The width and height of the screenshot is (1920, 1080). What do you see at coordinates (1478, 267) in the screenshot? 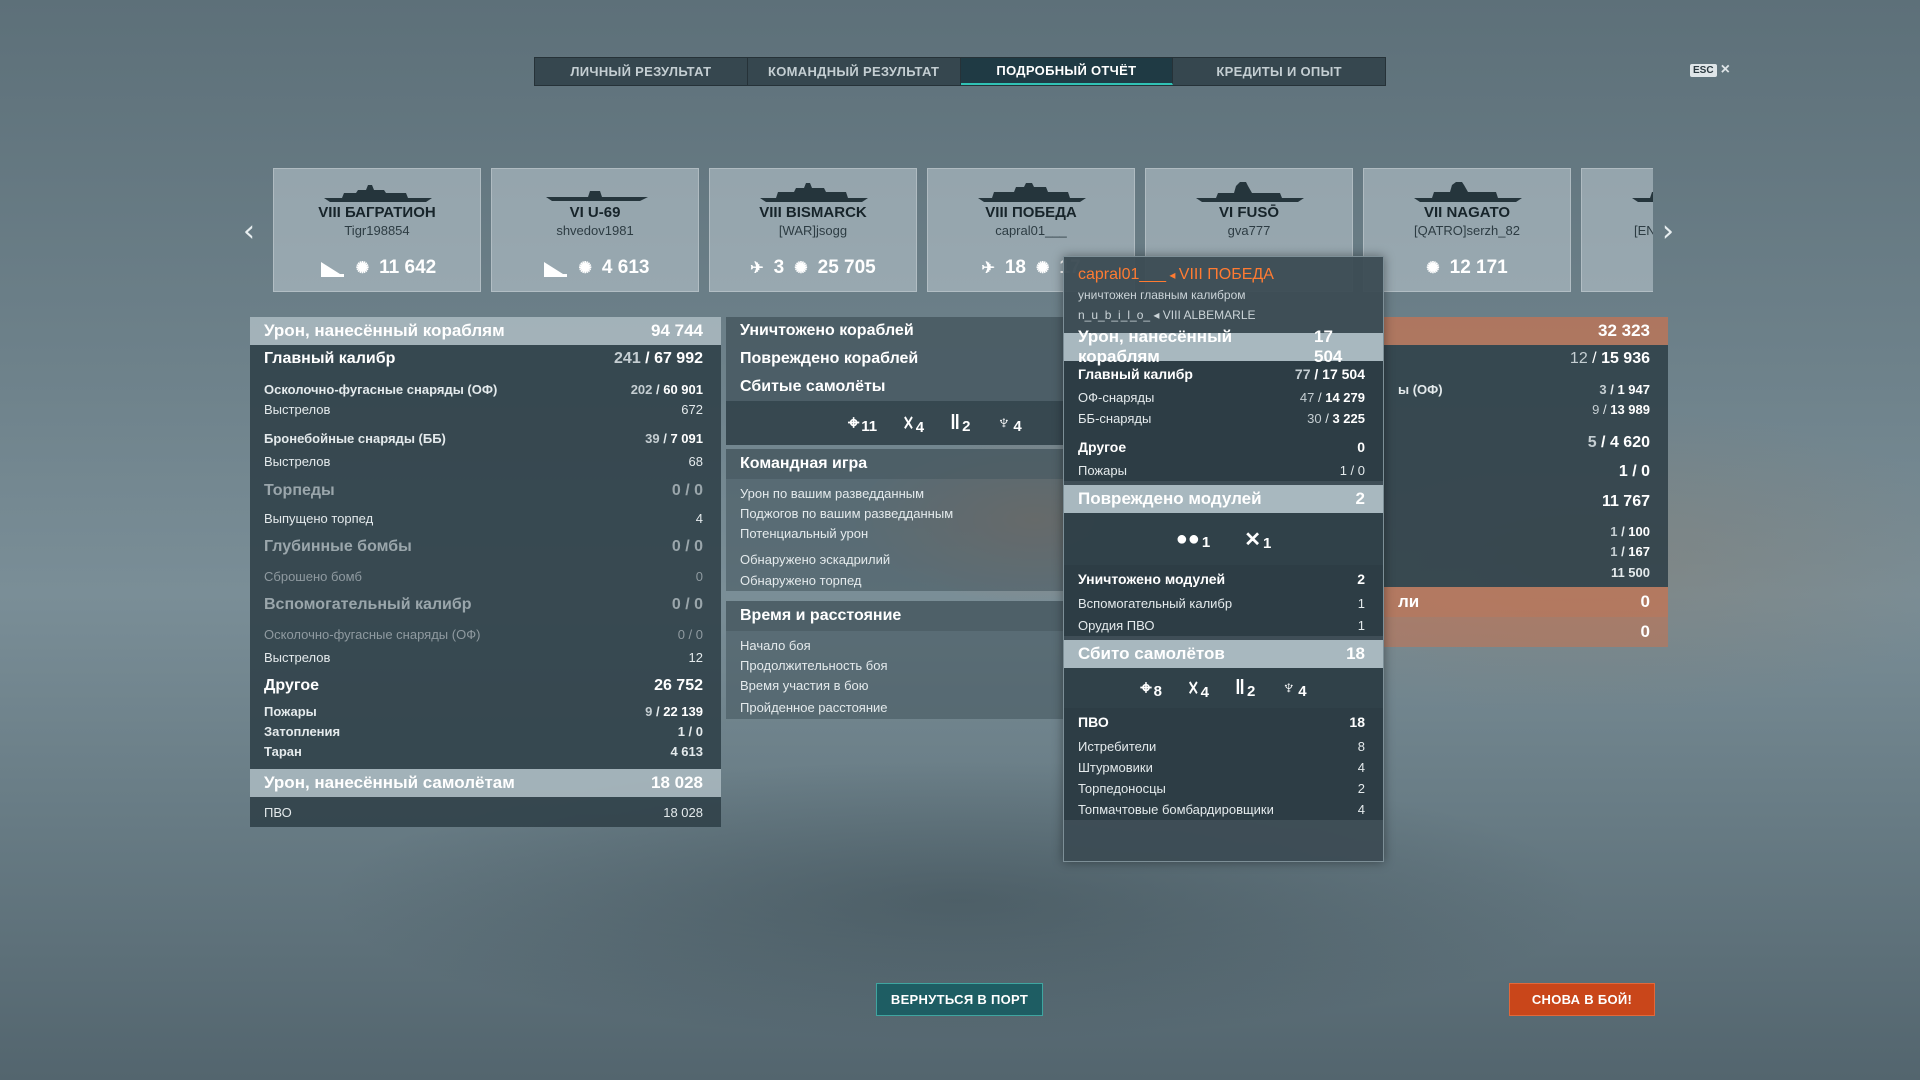
I see `damage-value: 12 171` at bounding box center [1478, 267].